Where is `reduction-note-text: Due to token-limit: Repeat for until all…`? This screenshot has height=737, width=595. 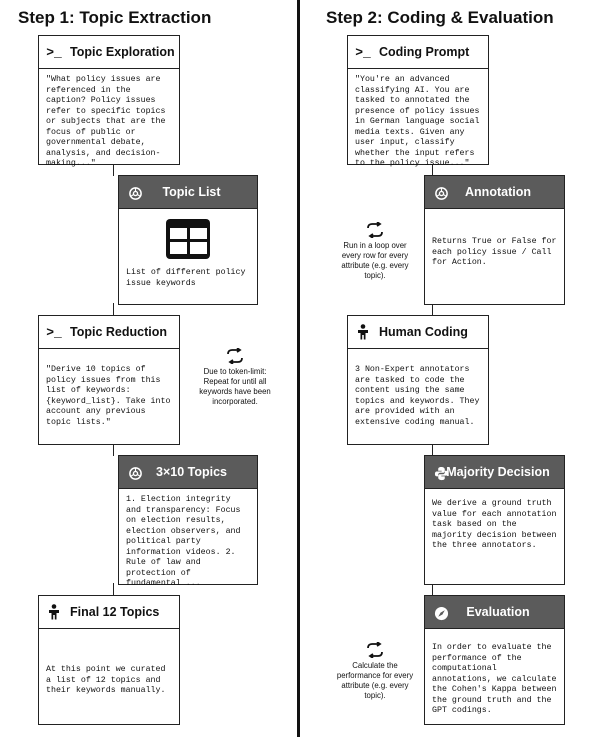 reduction-note-text: Due to token-limit: Repeat for until all… is located at coordinates (235, 386).